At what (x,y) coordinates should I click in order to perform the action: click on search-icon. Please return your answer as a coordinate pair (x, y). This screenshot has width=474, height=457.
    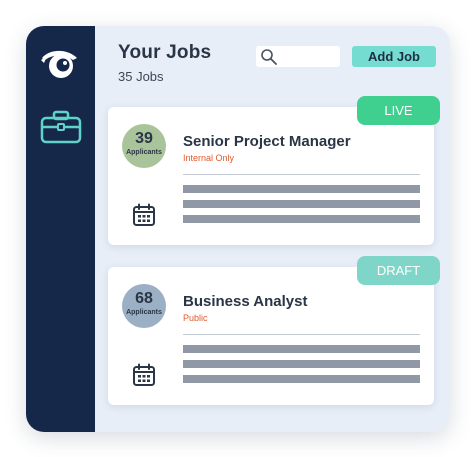
    Looking at the image, I should click on (269, 57).